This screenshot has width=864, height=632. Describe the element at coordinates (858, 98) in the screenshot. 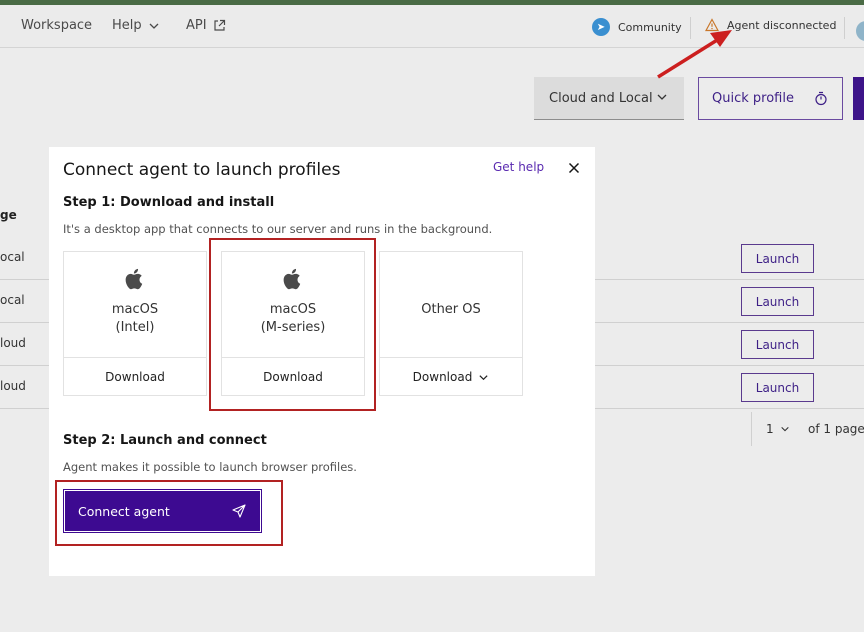

I see `new-profile-button` at that location.